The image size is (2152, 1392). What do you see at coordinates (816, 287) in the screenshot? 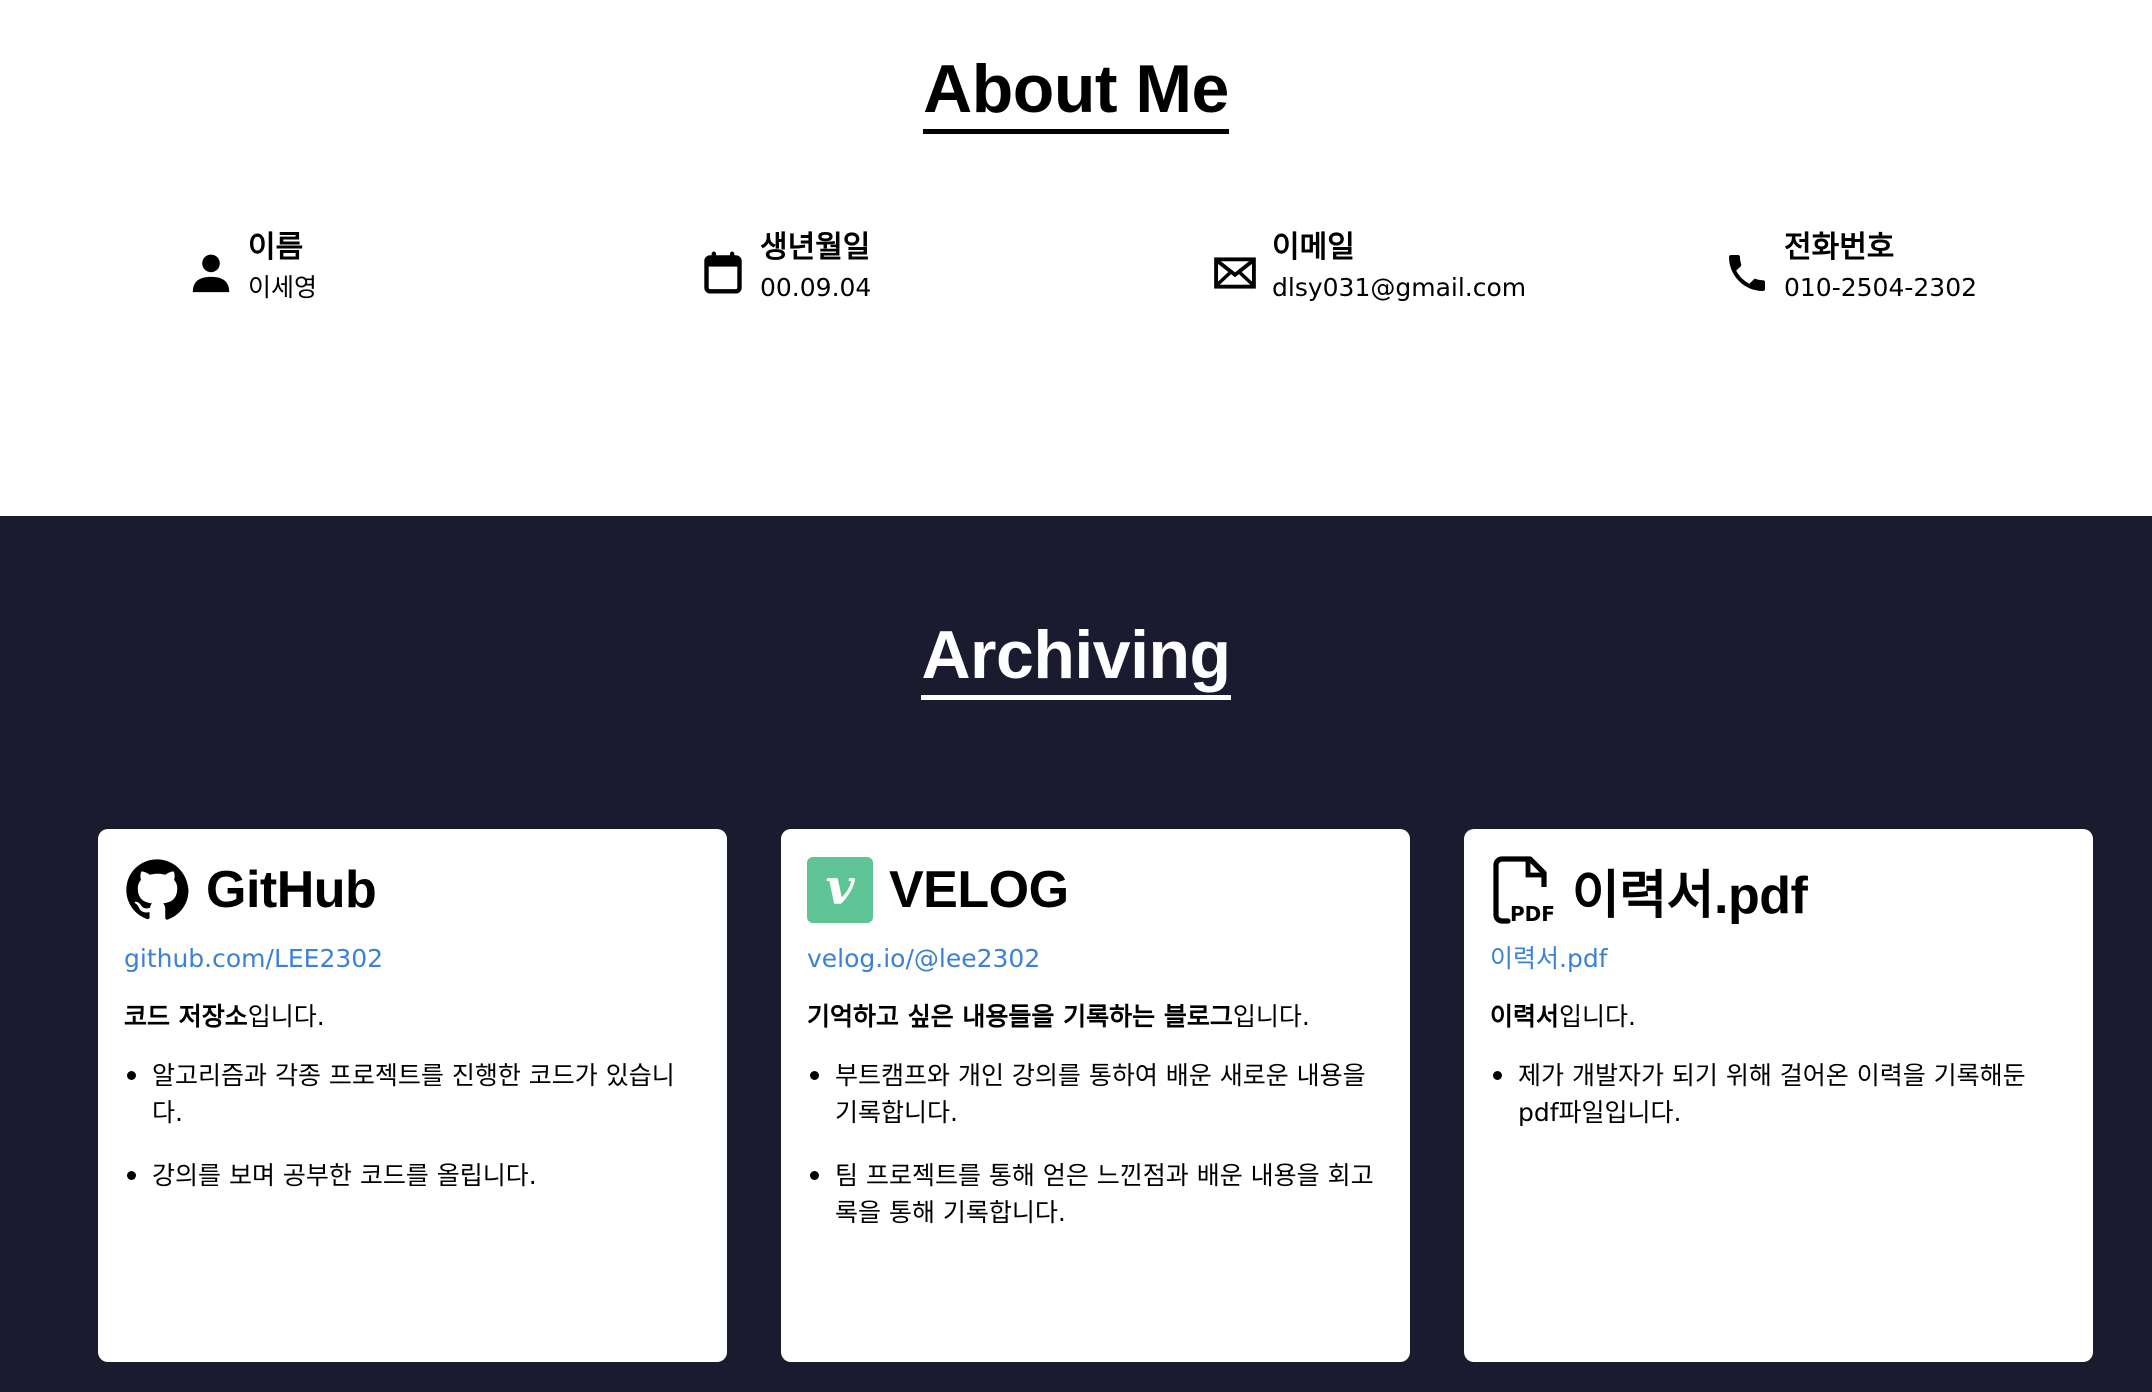
I see `info-value: 00.09.04` at bounding box center [816, 287].